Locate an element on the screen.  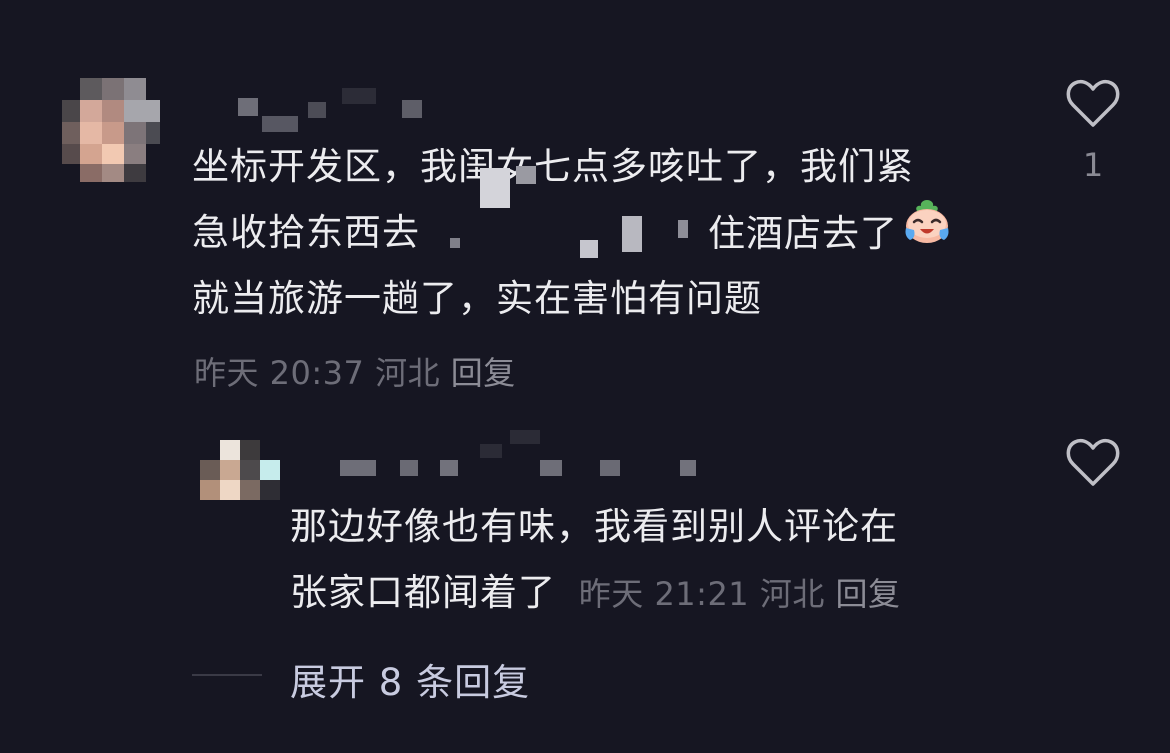
reply-text-line-2: 张家口都闻着了 昨天 21:21 河北 回复 is located at coordinates (595, 592).